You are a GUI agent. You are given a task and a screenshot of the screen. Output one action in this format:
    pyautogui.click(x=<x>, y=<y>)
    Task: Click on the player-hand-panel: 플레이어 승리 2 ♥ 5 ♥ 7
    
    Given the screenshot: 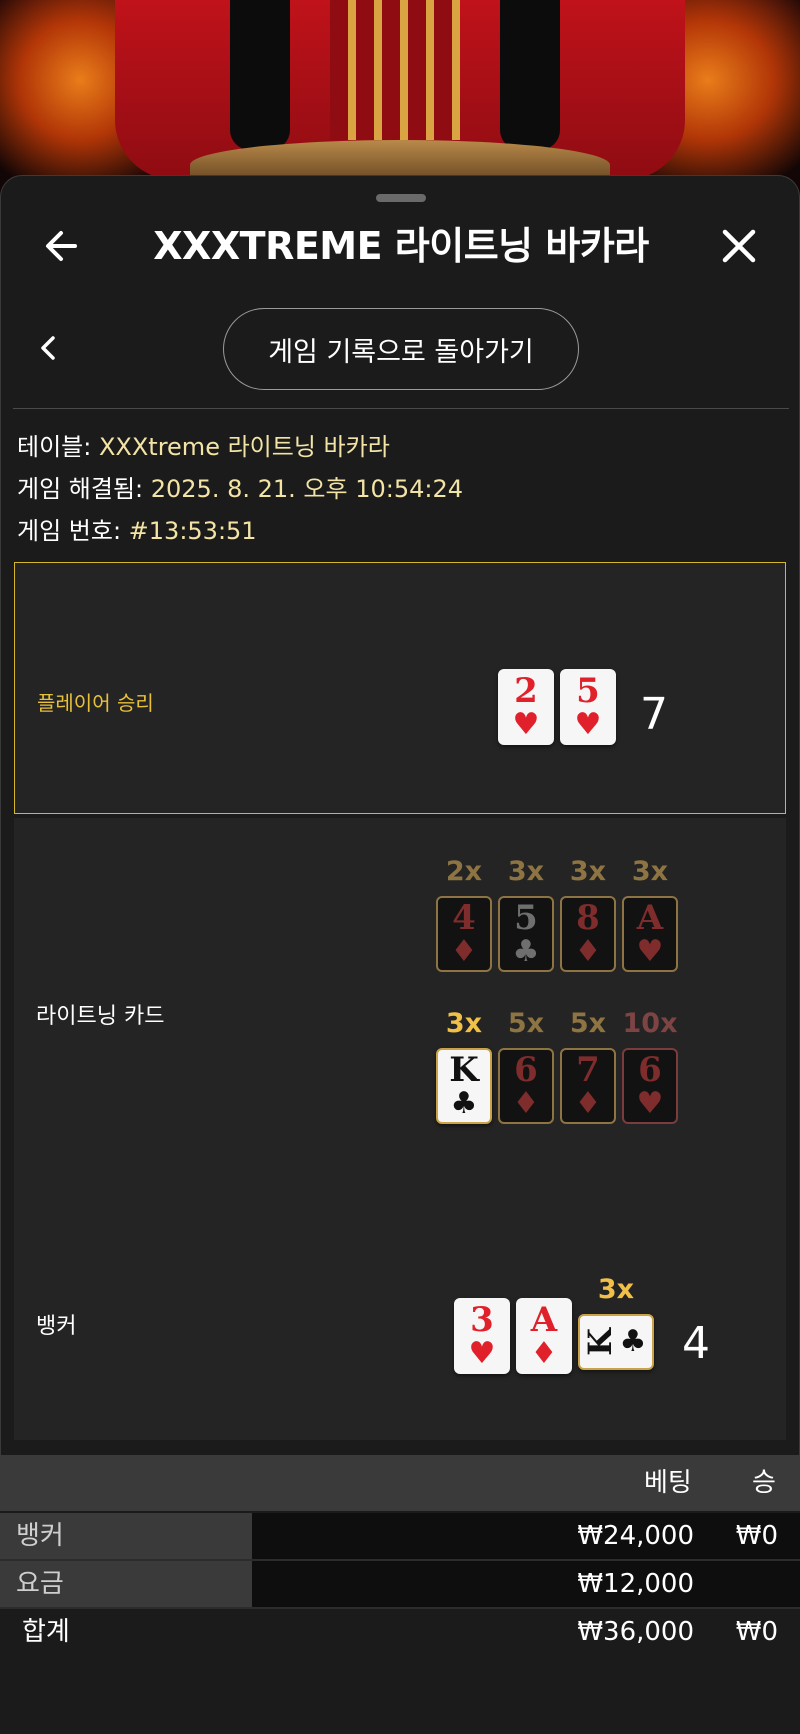 What is the action you would take?
    pyautogui.click(x=400, y=688)
    